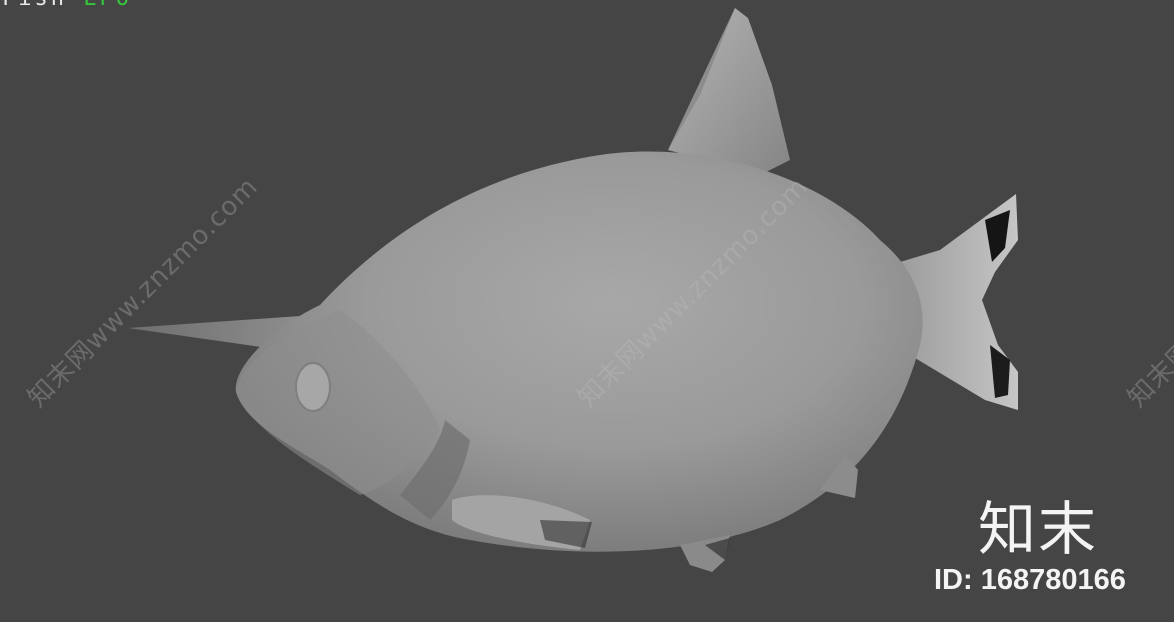 The image size is (1174, 622). I want to click on dorsal-fin, so click(729, 91).